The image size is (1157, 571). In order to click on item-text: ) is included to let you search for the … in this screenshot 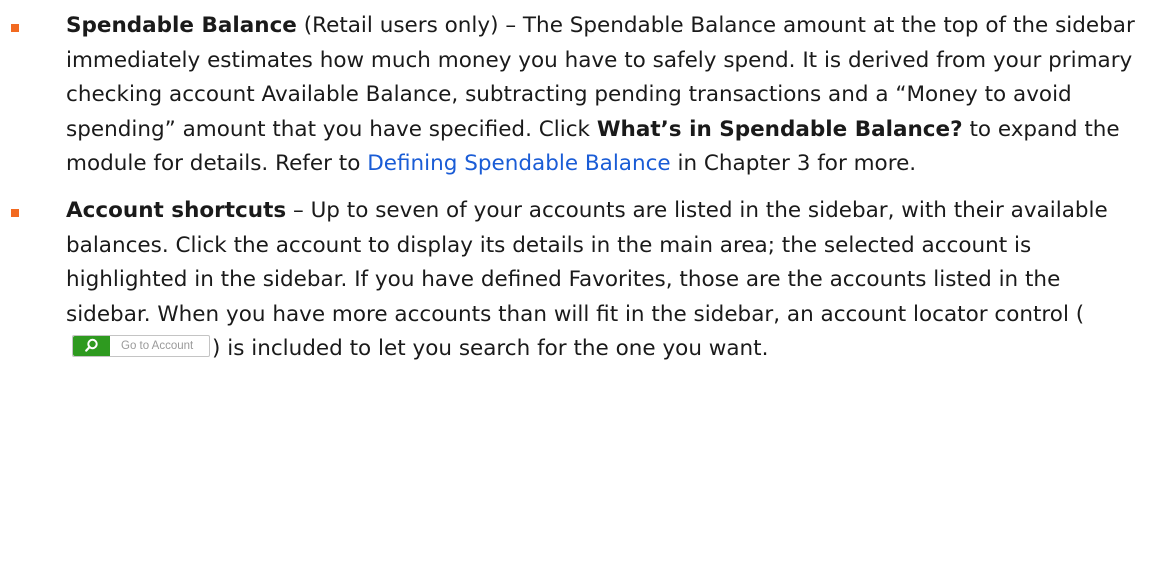, I will do `click(490, 349)`.